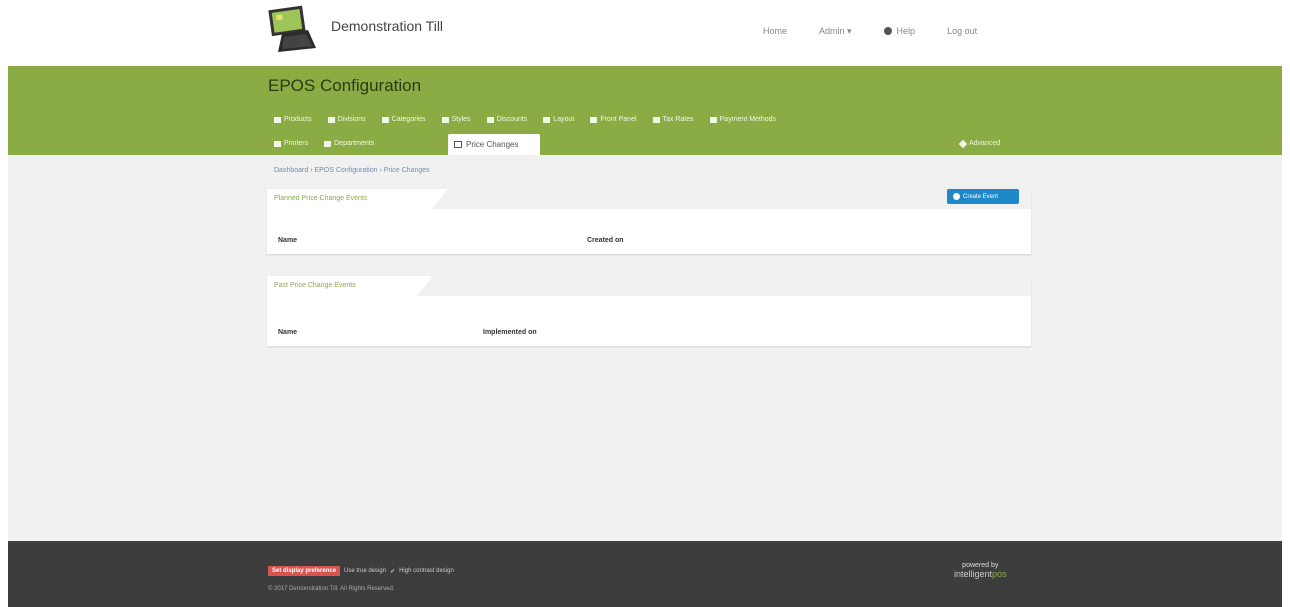 This screenshot has height=607, width=1290. Describe the element at coordinates (962, 31) in the screenshot. I see `nav-logout: Log out` at that location.